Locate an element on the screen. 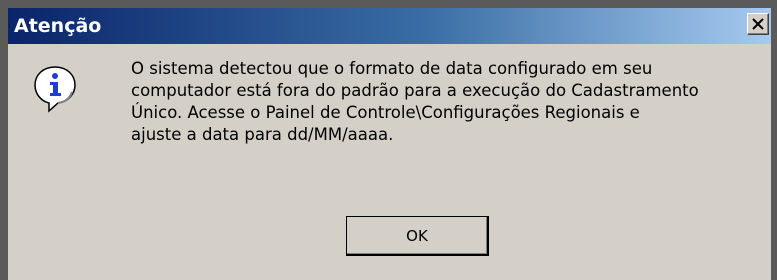 This screenshot has height=280, width=777. close-icon is located at coordinates (758, 24).